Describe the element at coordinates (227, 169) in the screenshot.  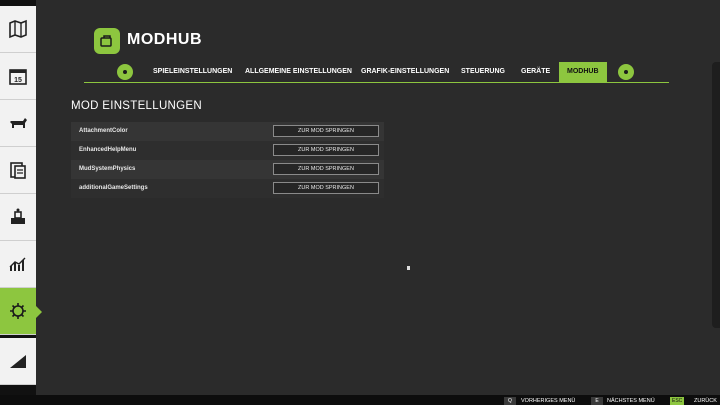
I see `mod-row: MudSystemPhysics ZUR MOD SPRINGEN` at that location.